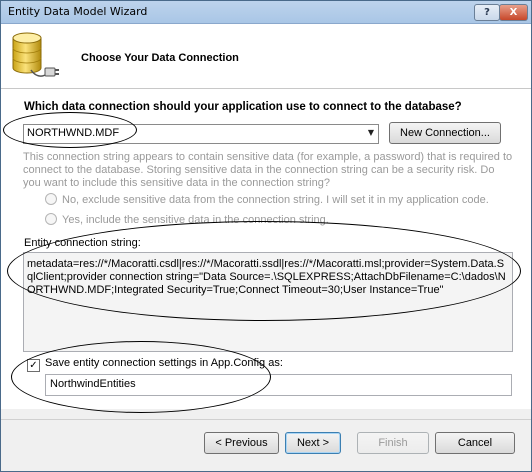 This screenshot has width=532, height=472. Describe the element at coordinates (73, 133) in the screenshot. I see `connection-dropdown-value: NORTHWND.MDF` at that location.